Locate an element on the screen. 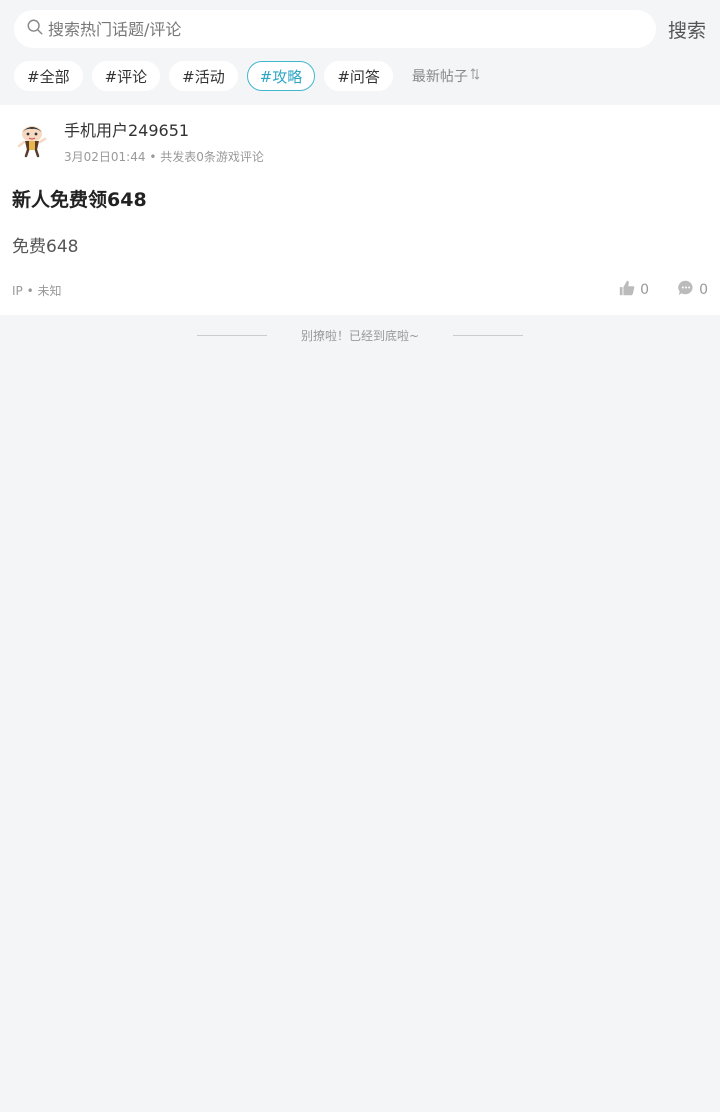  tag-qa: #问答 is located at coordinates (358, 76).